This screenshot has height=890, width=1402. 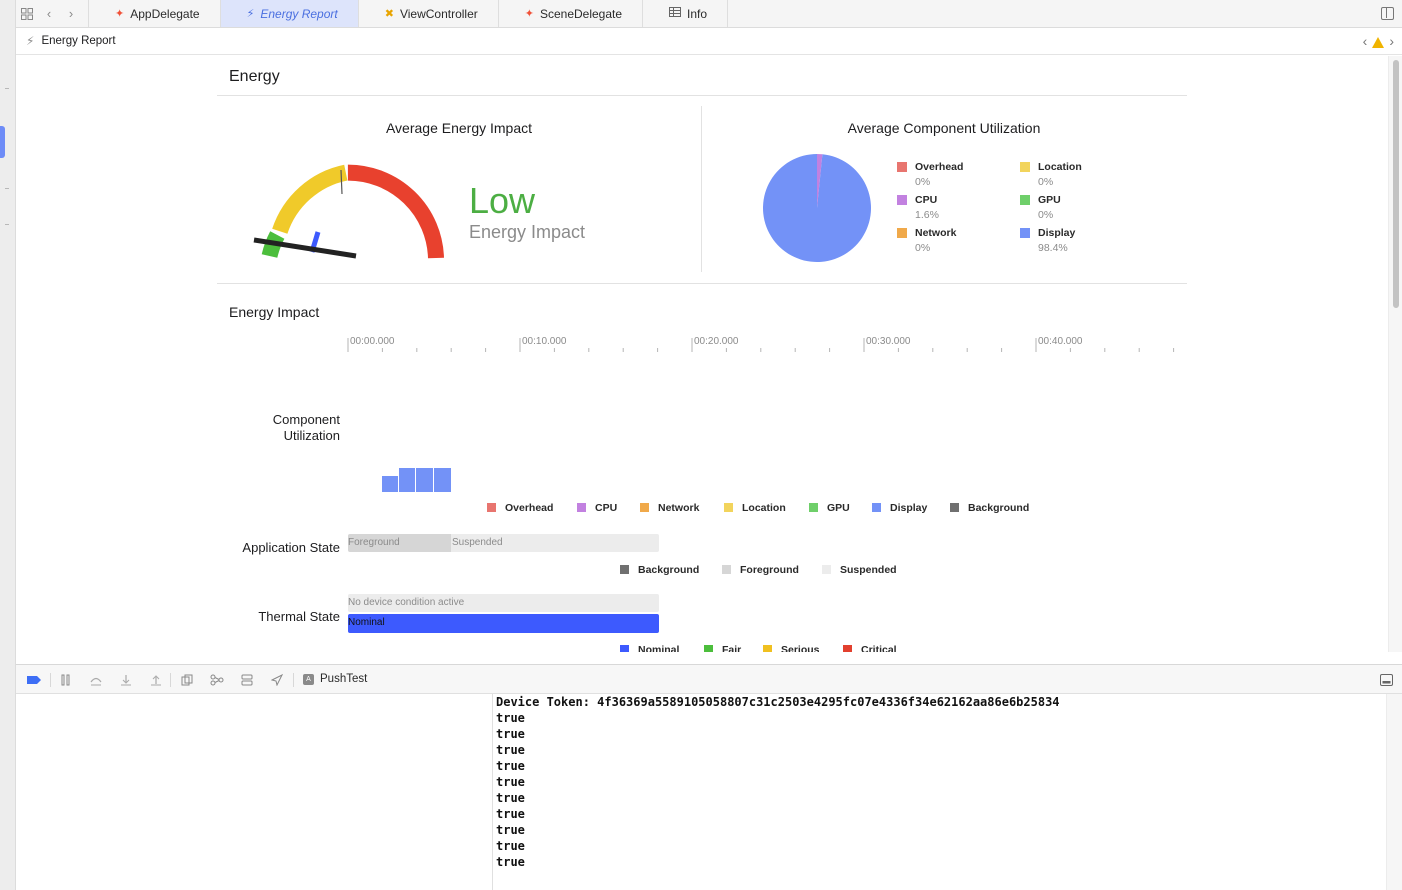 I want to click on row-label-component-utilization: Component Utilization, so click(x=306, y=427).